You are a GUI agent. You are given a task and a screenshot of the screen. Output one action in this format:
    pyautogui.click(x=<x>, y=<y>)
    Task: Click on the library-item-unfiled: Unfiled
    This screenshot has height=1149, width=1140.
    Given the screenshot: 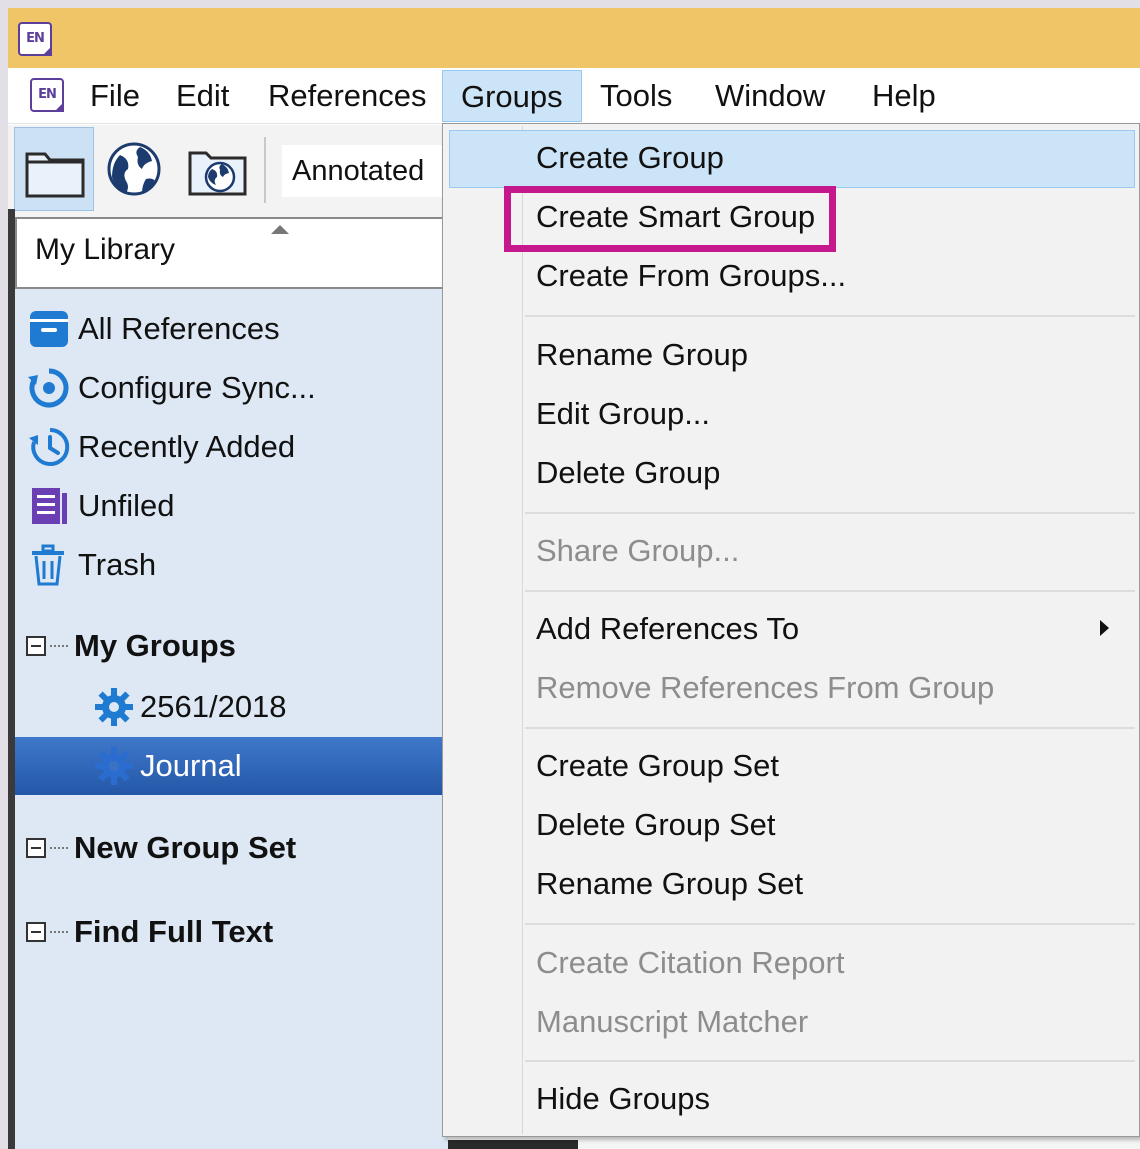 What is the action you would take?
    pyautogui.click(x=100, y=506)
    